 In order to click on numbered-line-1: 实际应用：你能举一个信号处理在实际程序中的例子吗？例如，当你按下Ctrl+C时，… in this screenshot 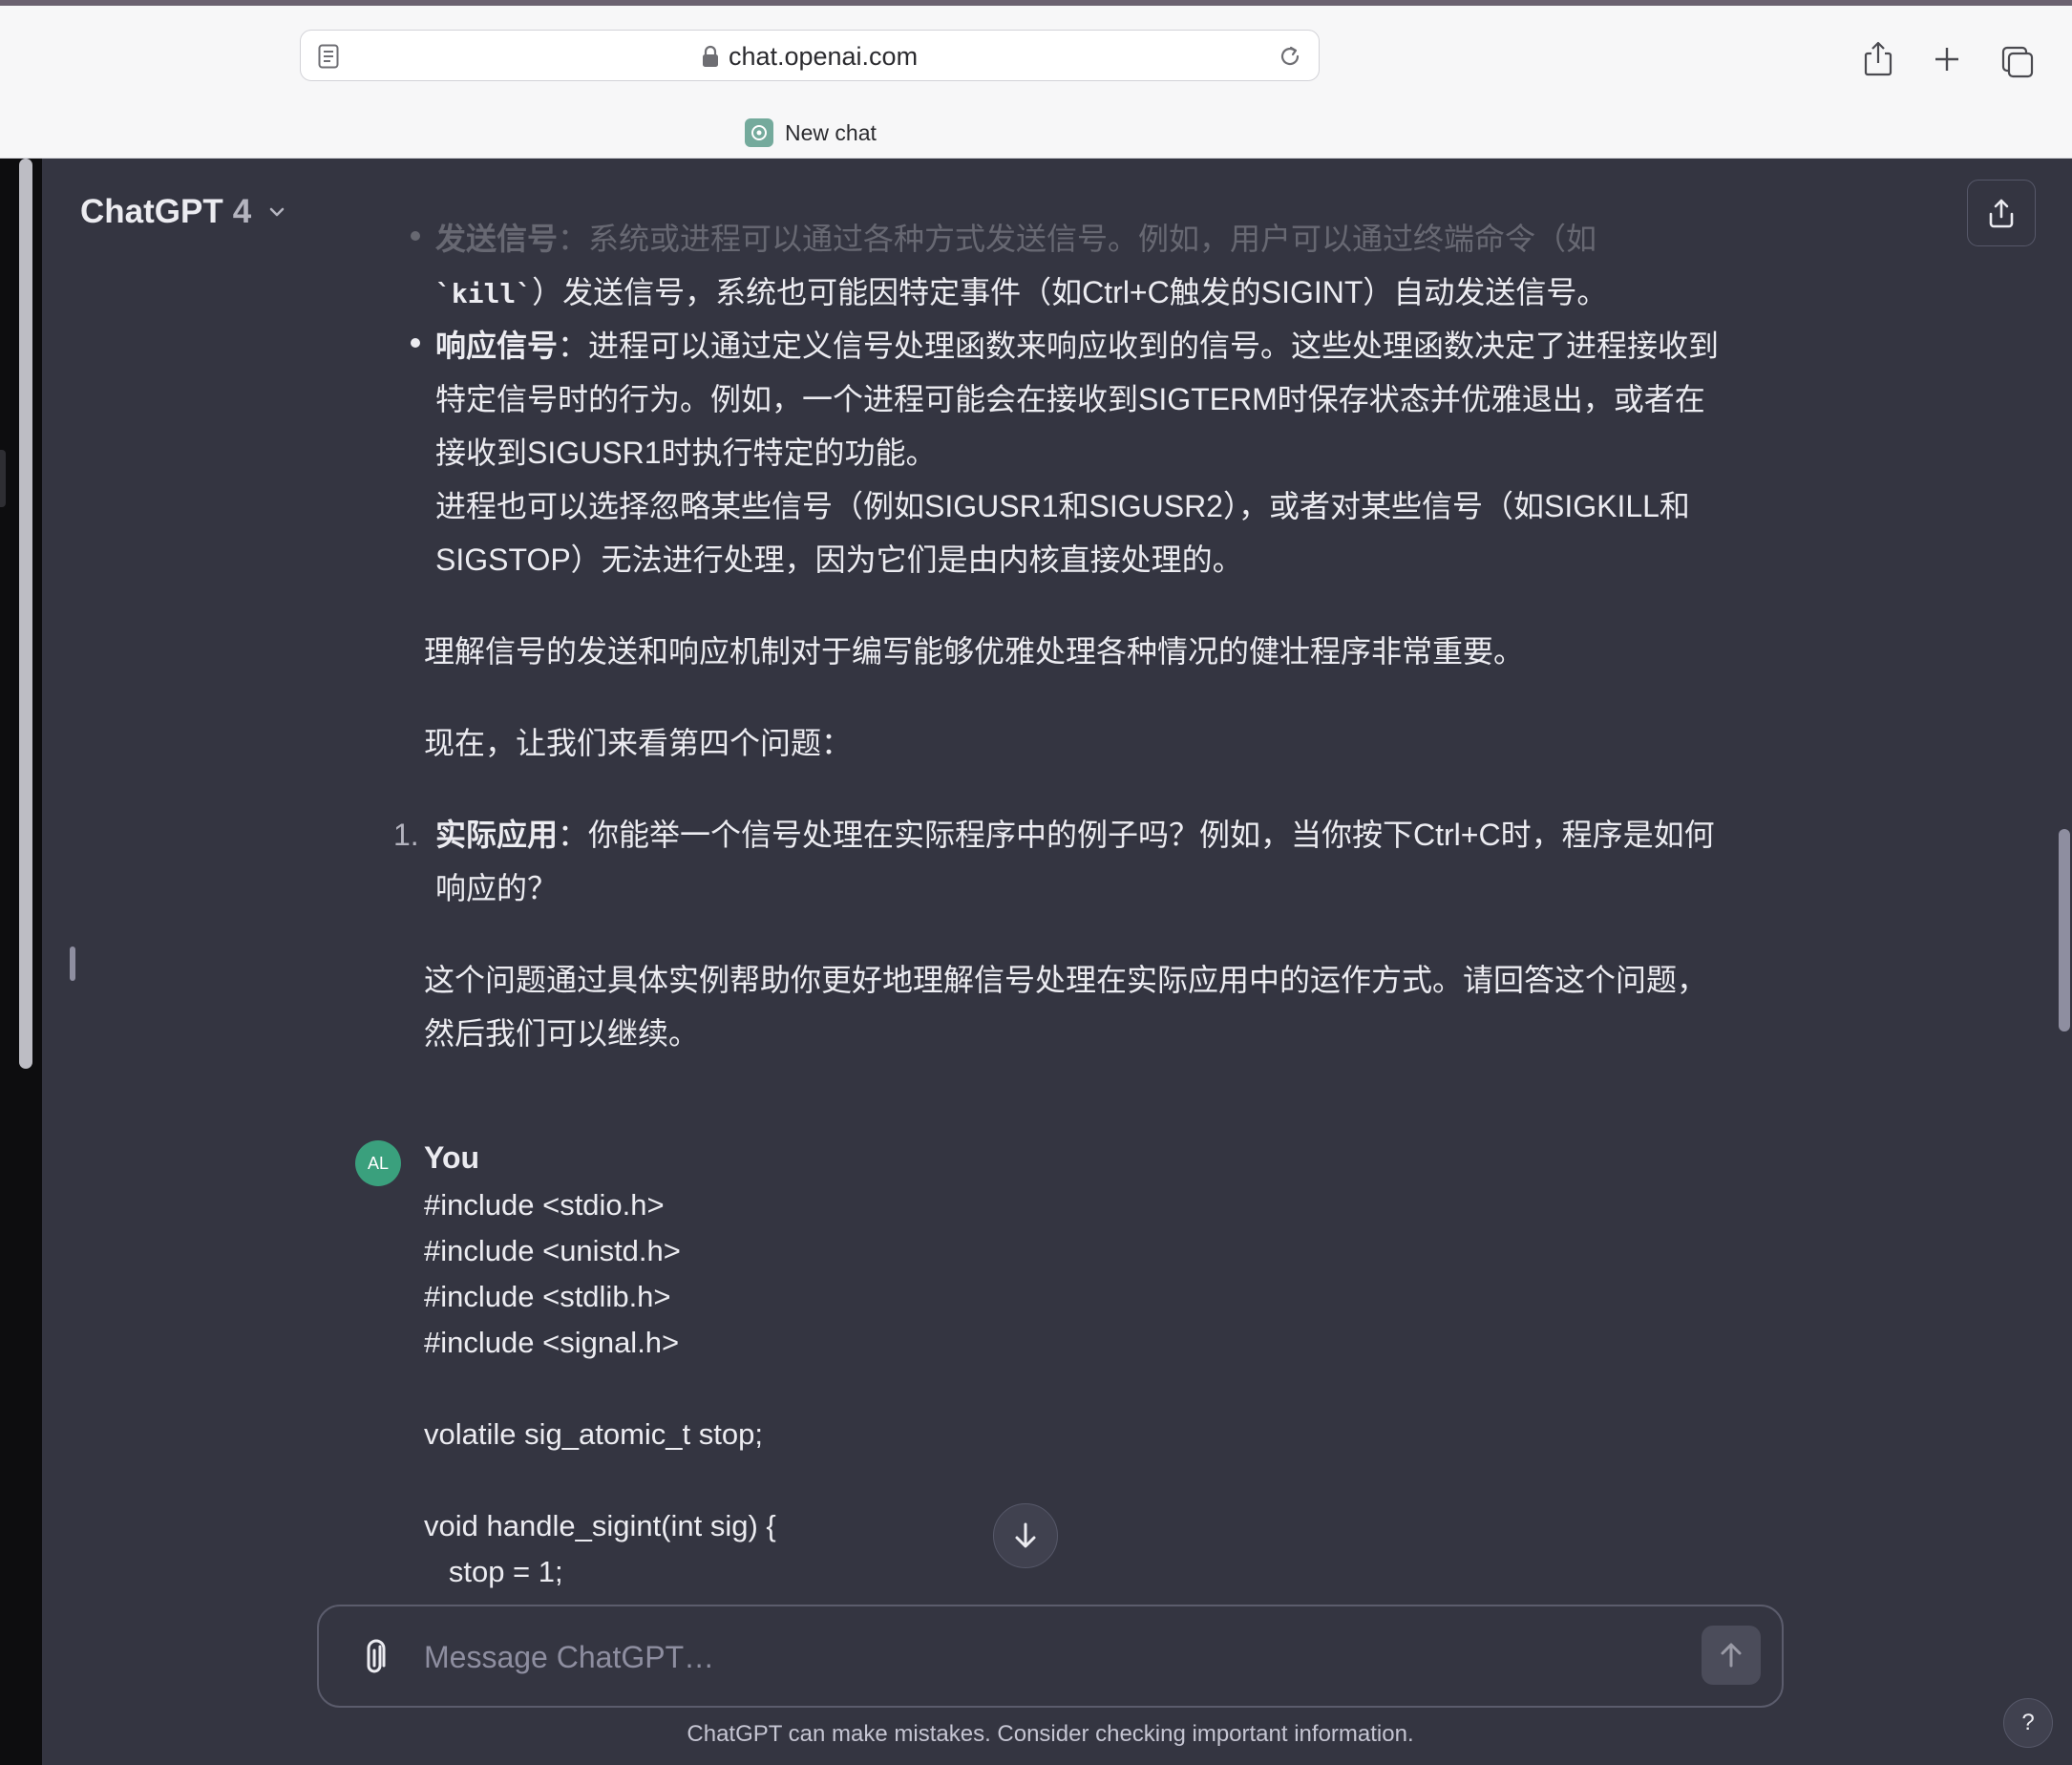, I will do `click(1075, 835)`.